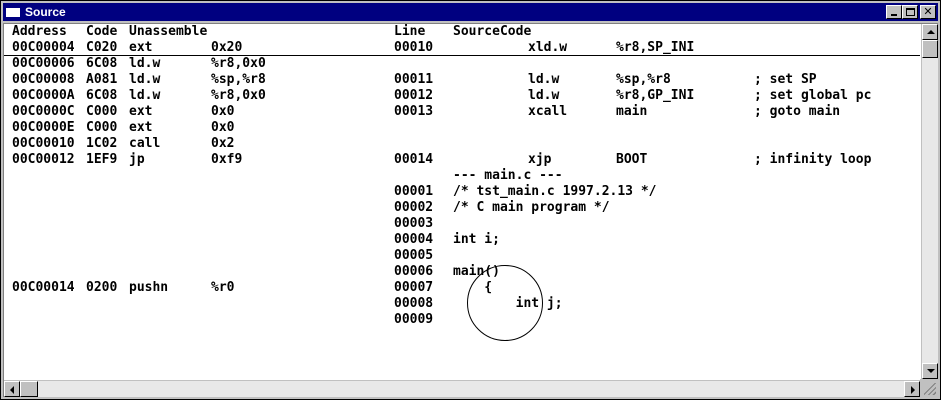 The height and width of the screenshot is (402, 943). I want to click on scroll-up-button, so click(930, 32).